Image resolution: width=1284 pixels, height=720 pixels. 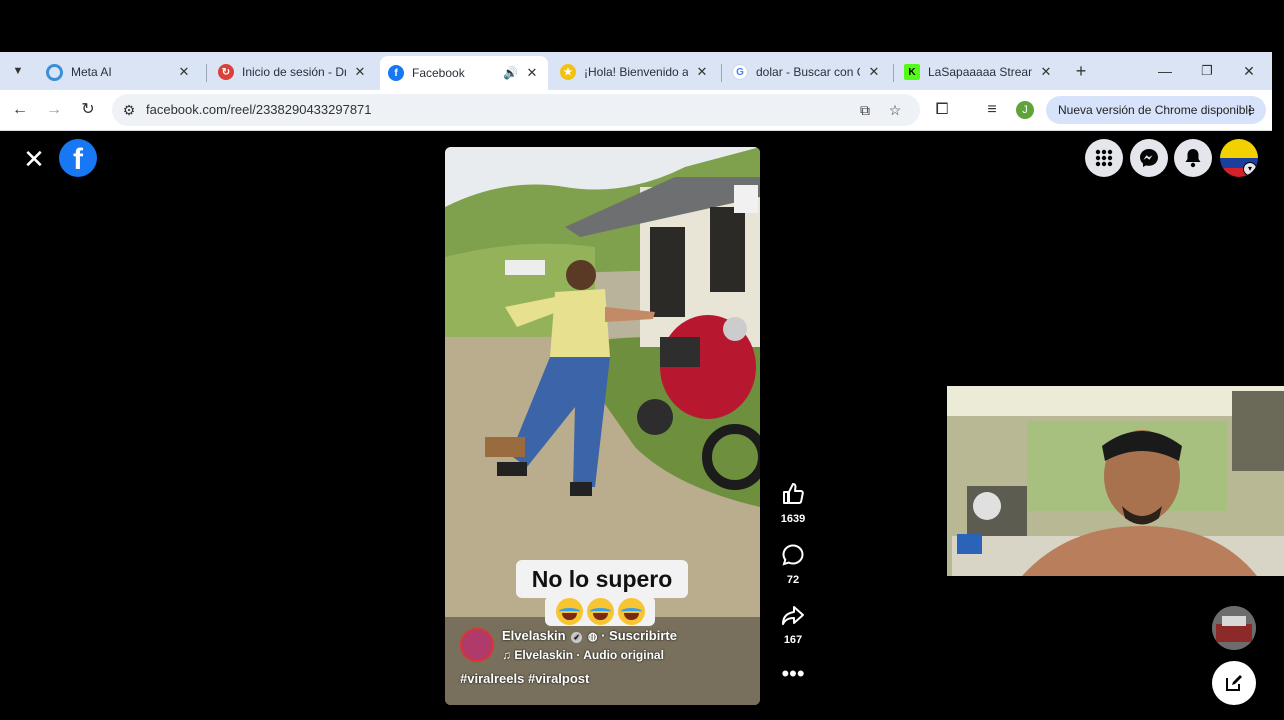 What do you see at coordinates (438, 73) in the screenshot?
I see `tab-title: Facebook` at bounding box center [438, 73].